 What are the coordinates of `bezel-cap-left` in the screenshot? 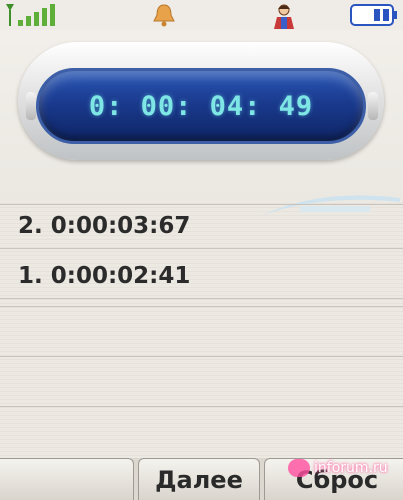 It's located at (31, 106).